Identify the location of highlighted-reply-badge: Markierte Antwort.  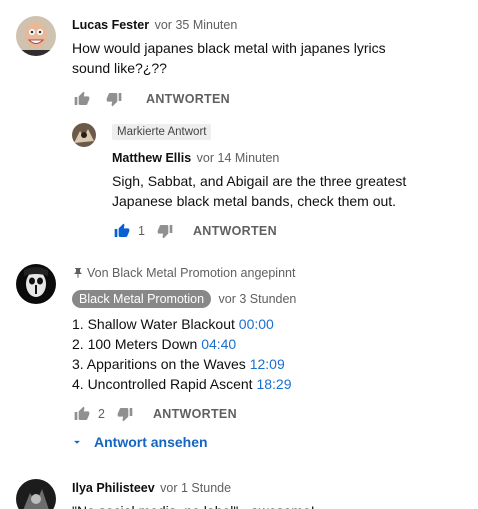
(162, 132).